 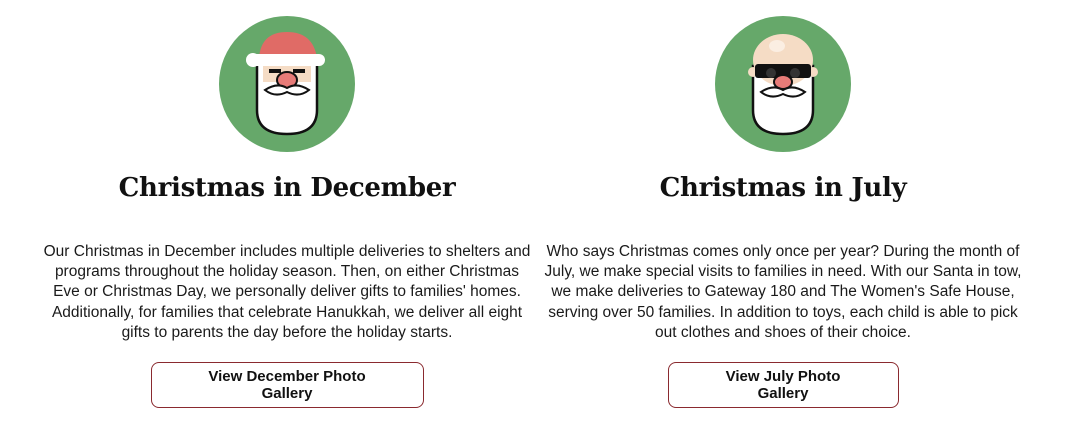 I want to click on december-gallery-button: View December Photo Gallery, so click(x=287, y=385).